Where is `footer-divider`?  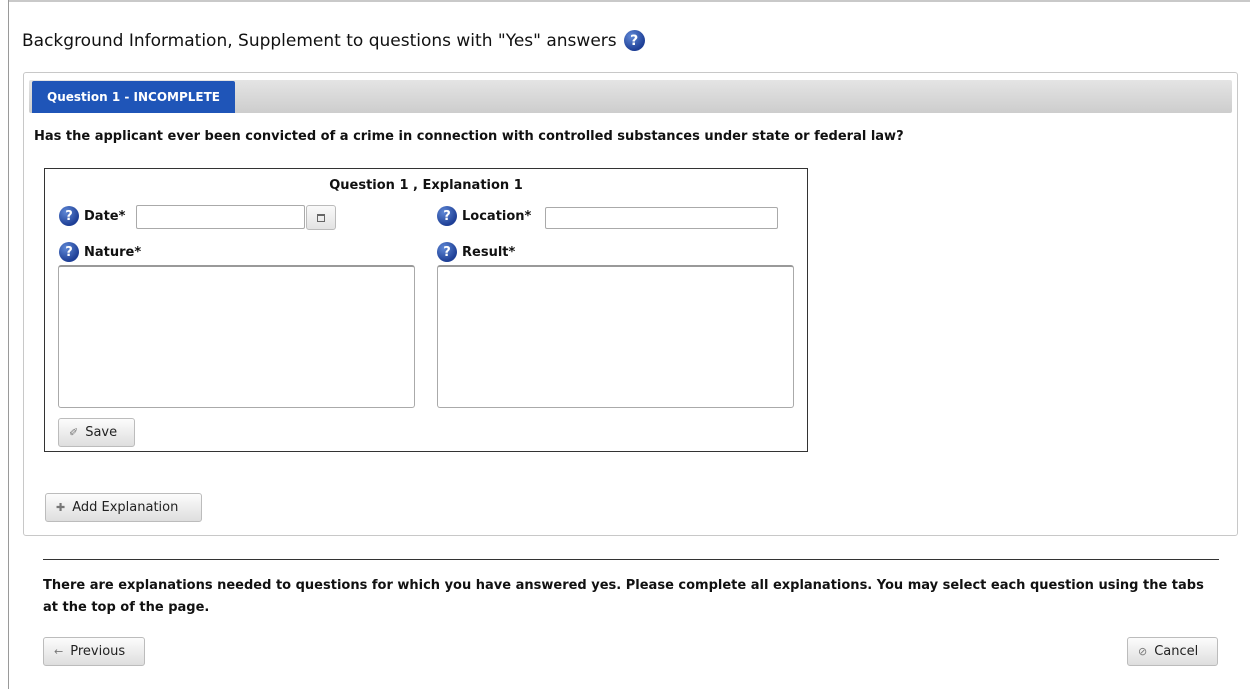
footer-divider is located at coordinates (631, 559).